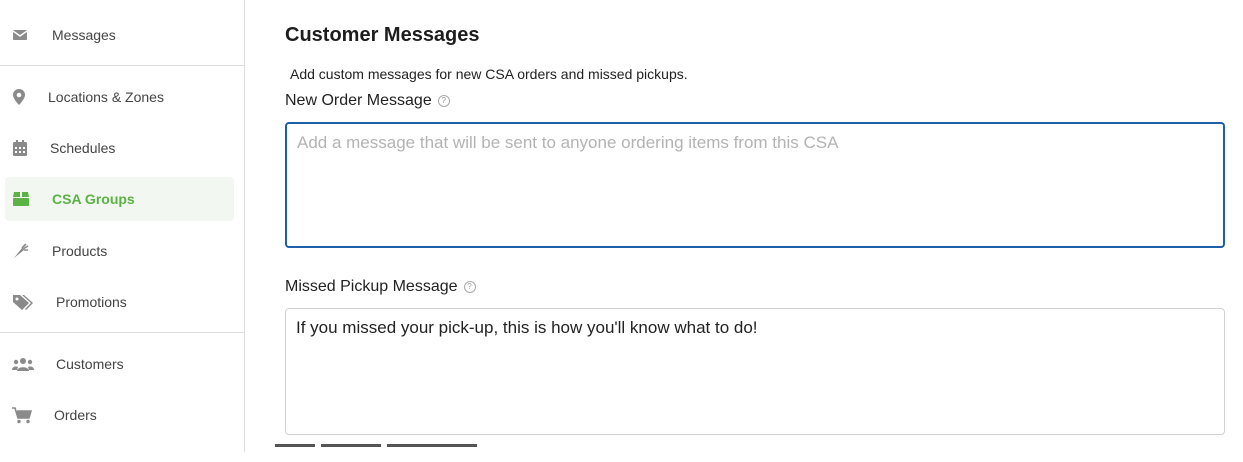 Image resolution: width=1243 pixels, height=462 pixels. Describe the element at coordinates (90, 364) in the screenshot. I see `sidebar-item-label: Customers` at that location.